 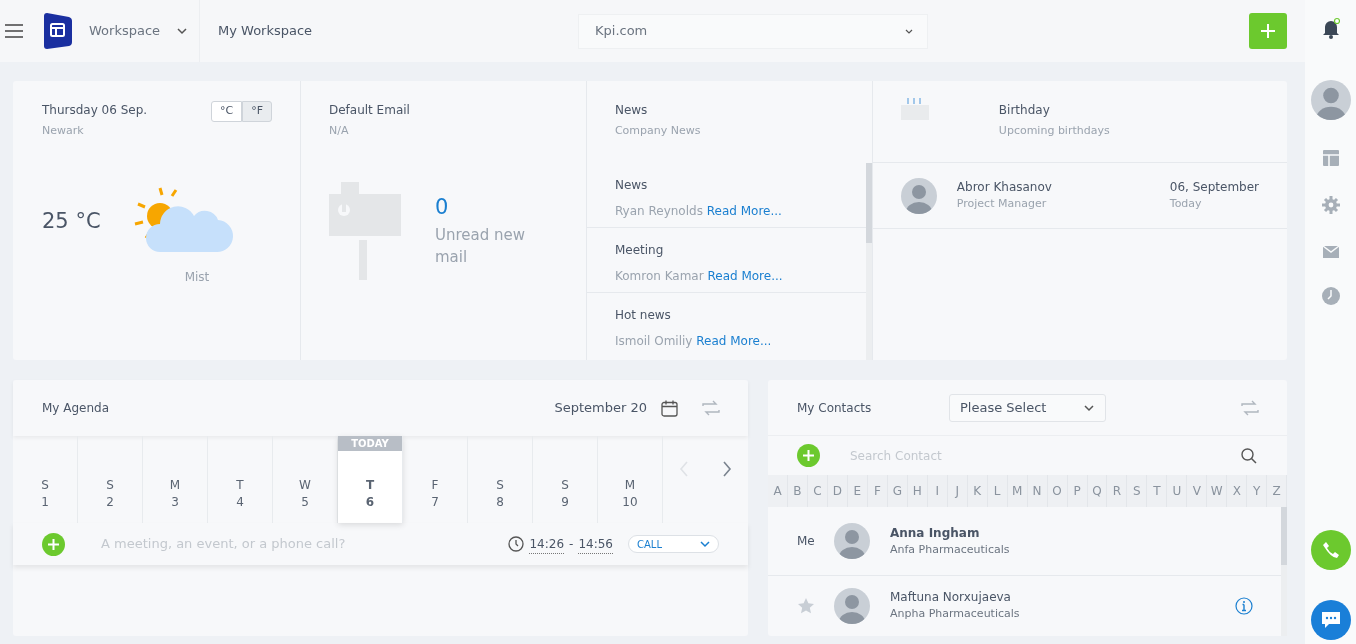 I want to click on domain-select: Kpi.com, so click(x=753, y=31).